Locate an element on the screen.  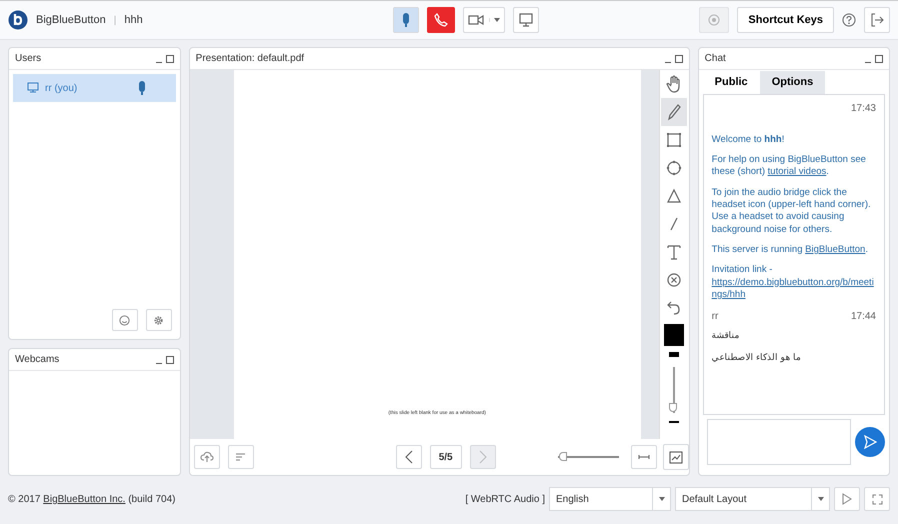
user-name: rr (you) is located at coordinates (61, 89).